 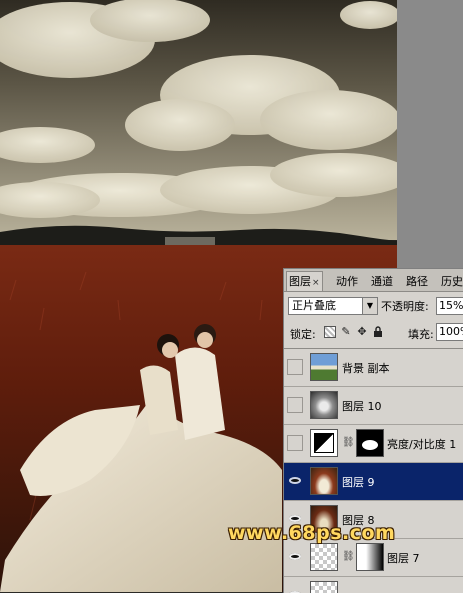 What do you see at coordinates (403, 558) in the screenshot?
I see `layer-name: 图层 7` at bounding box center [403, 558].